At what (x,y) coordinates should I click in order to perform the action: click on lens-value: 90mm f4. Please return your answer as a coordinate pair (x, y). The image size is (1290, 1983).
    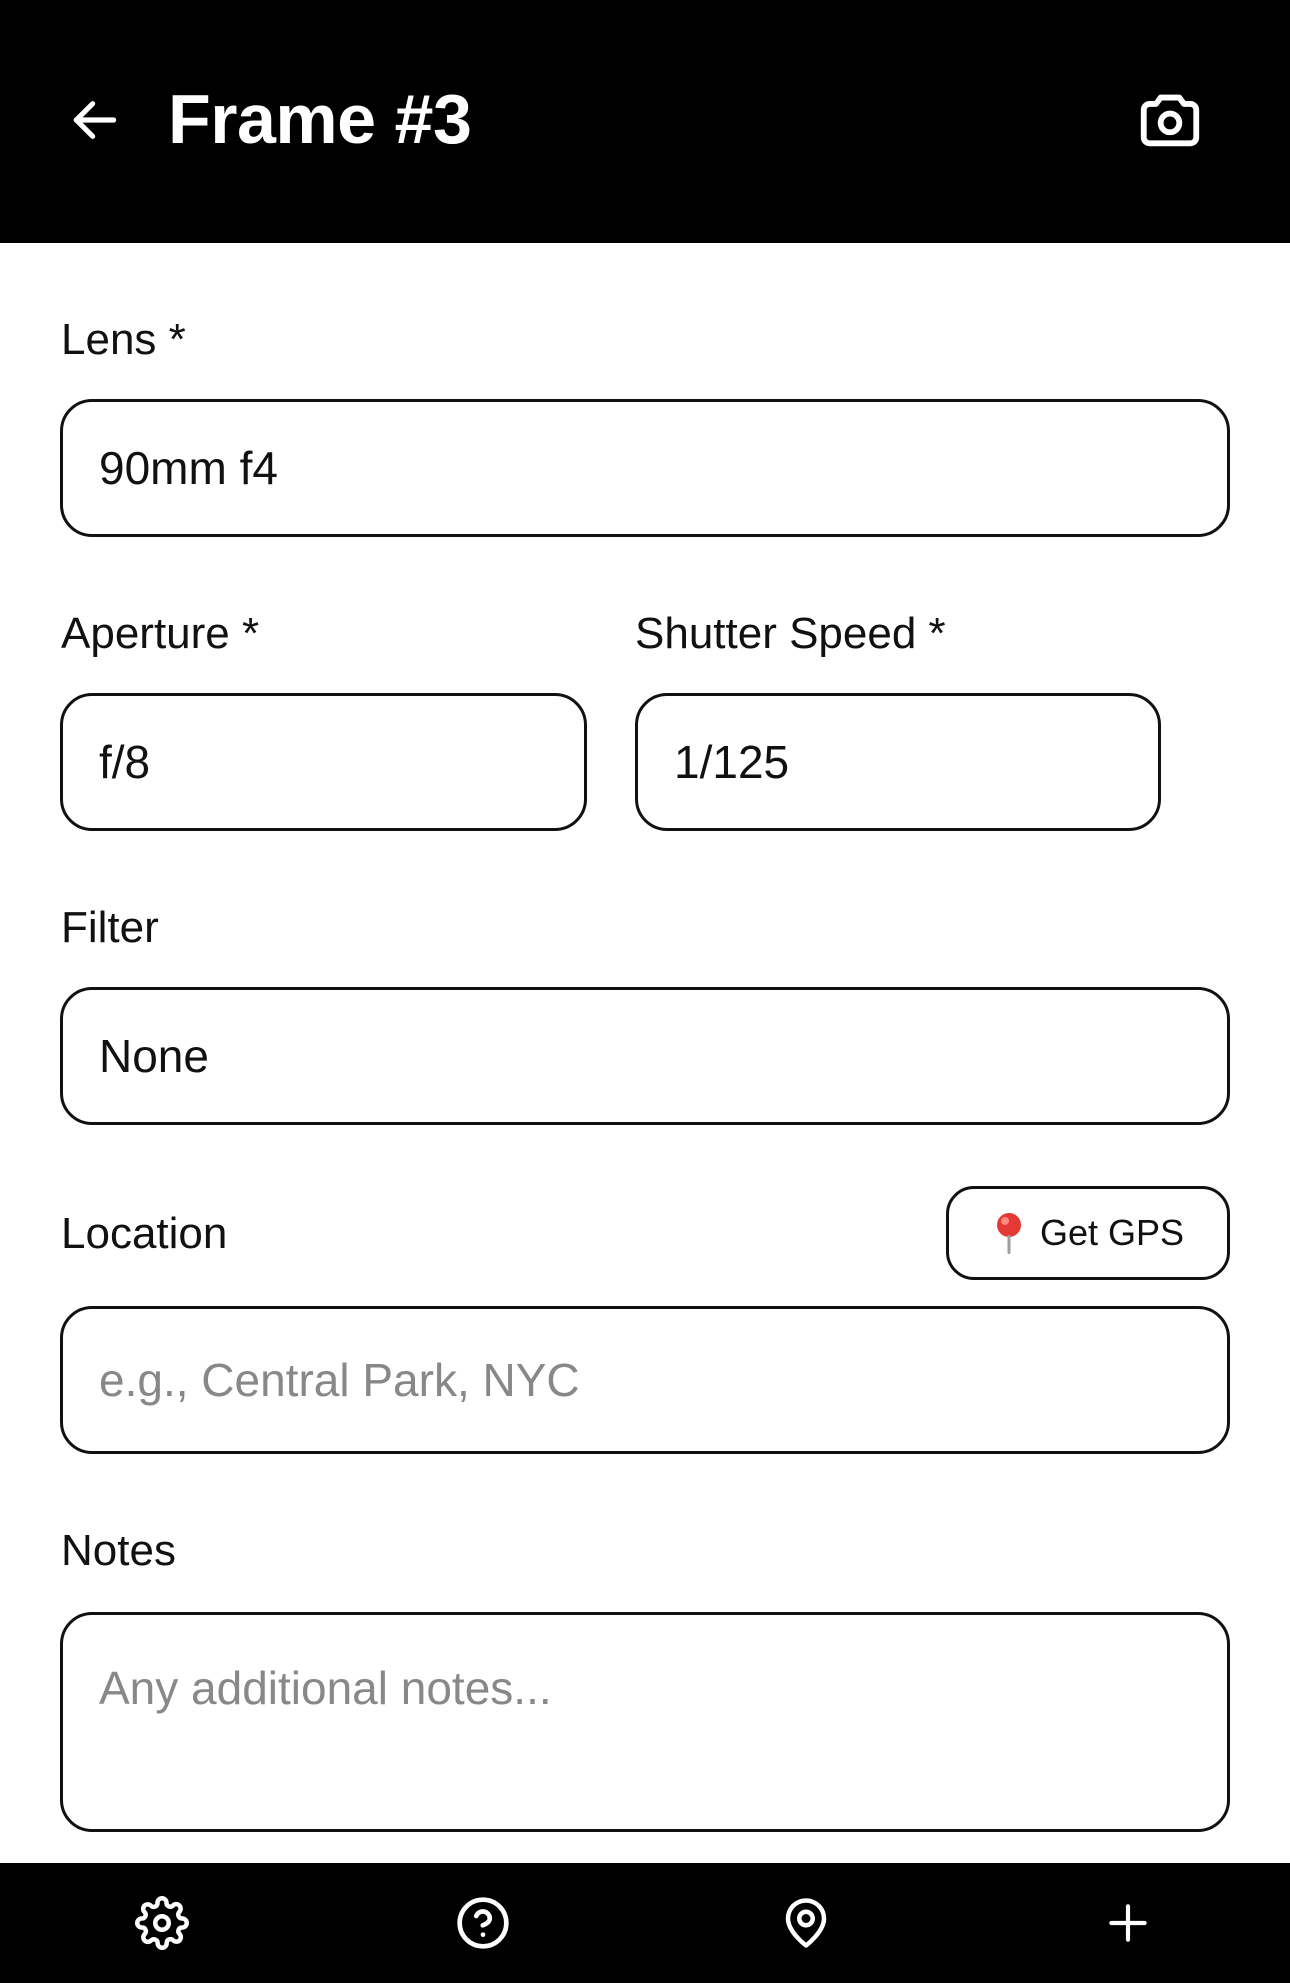
    Looking at the image, I should click on (188, 468).